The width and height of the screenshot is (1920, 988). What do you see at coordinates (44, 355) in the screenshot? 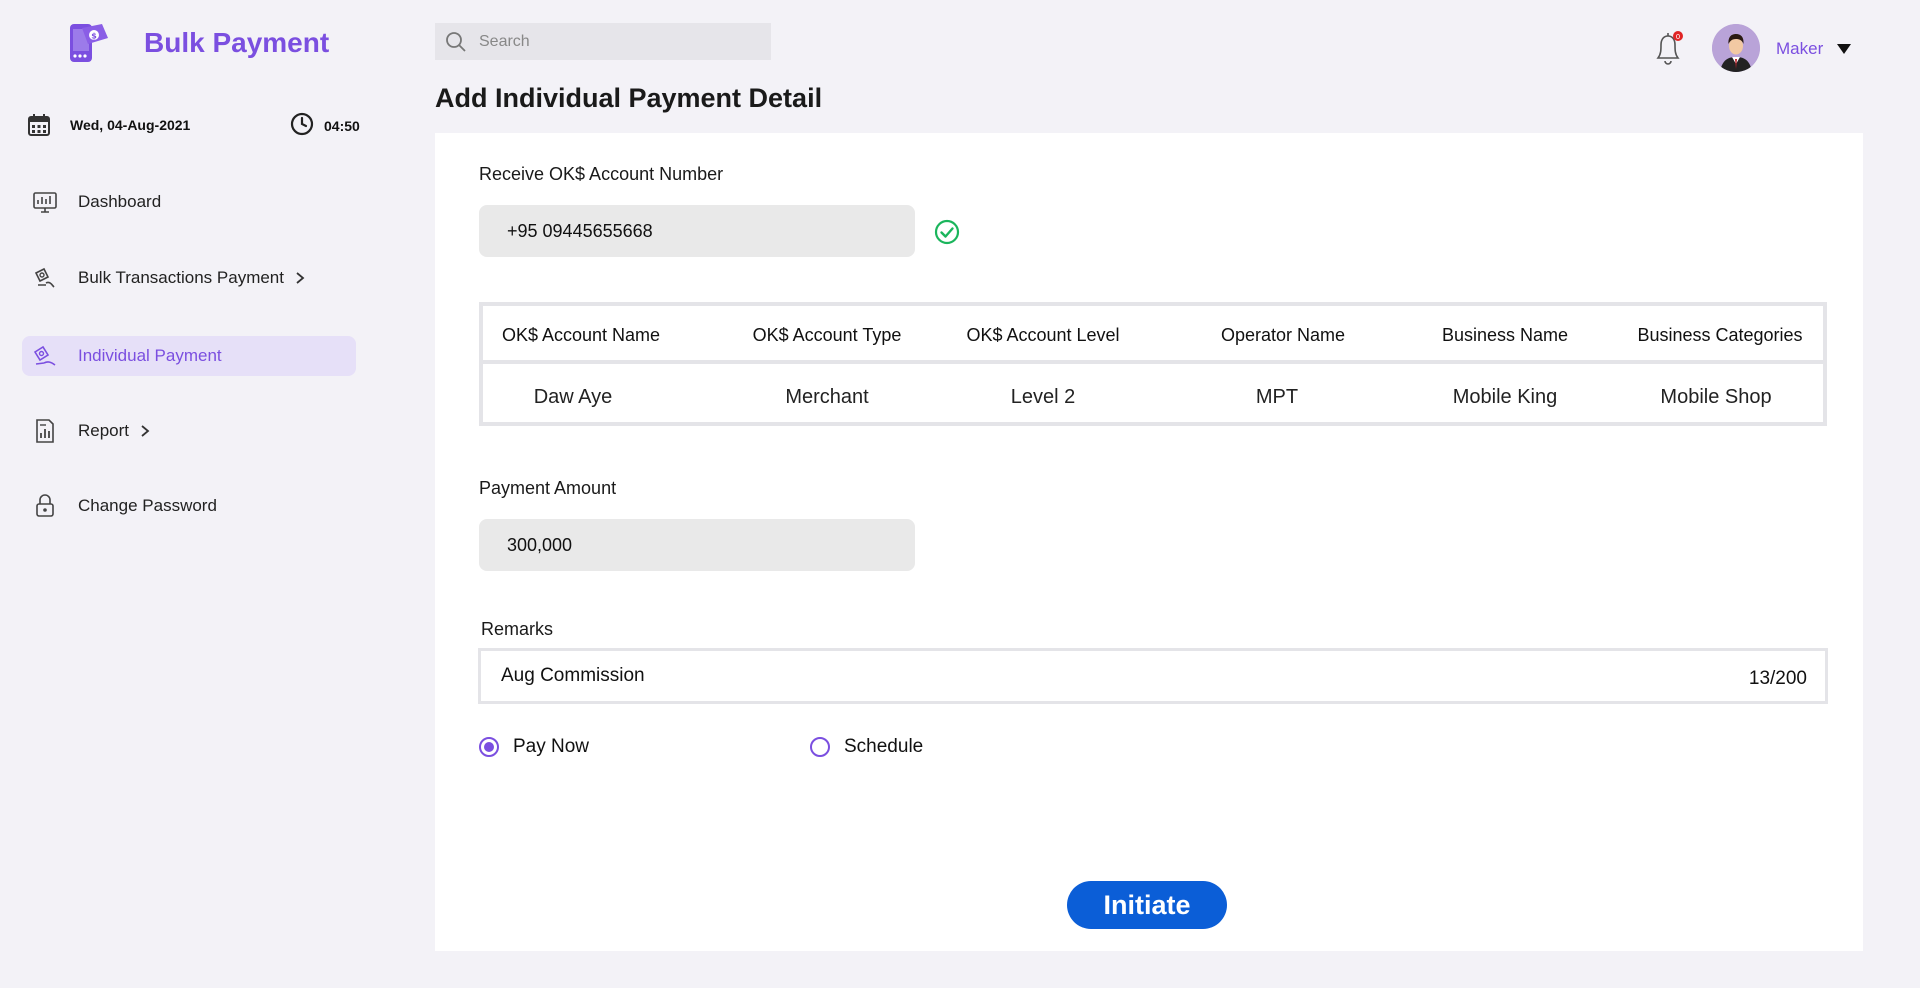
I see `individual-payment-icon` at bounding box center [44, 355].